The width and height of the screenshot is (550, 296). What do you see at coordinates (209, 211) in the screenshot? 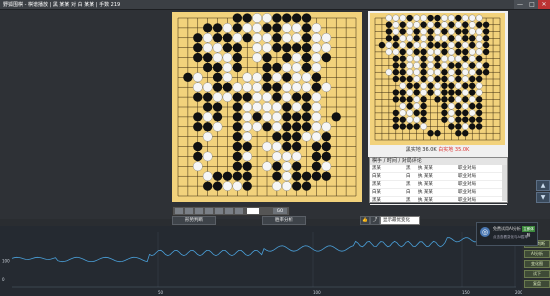
I see `play-button` at bounding box center [209, 211].